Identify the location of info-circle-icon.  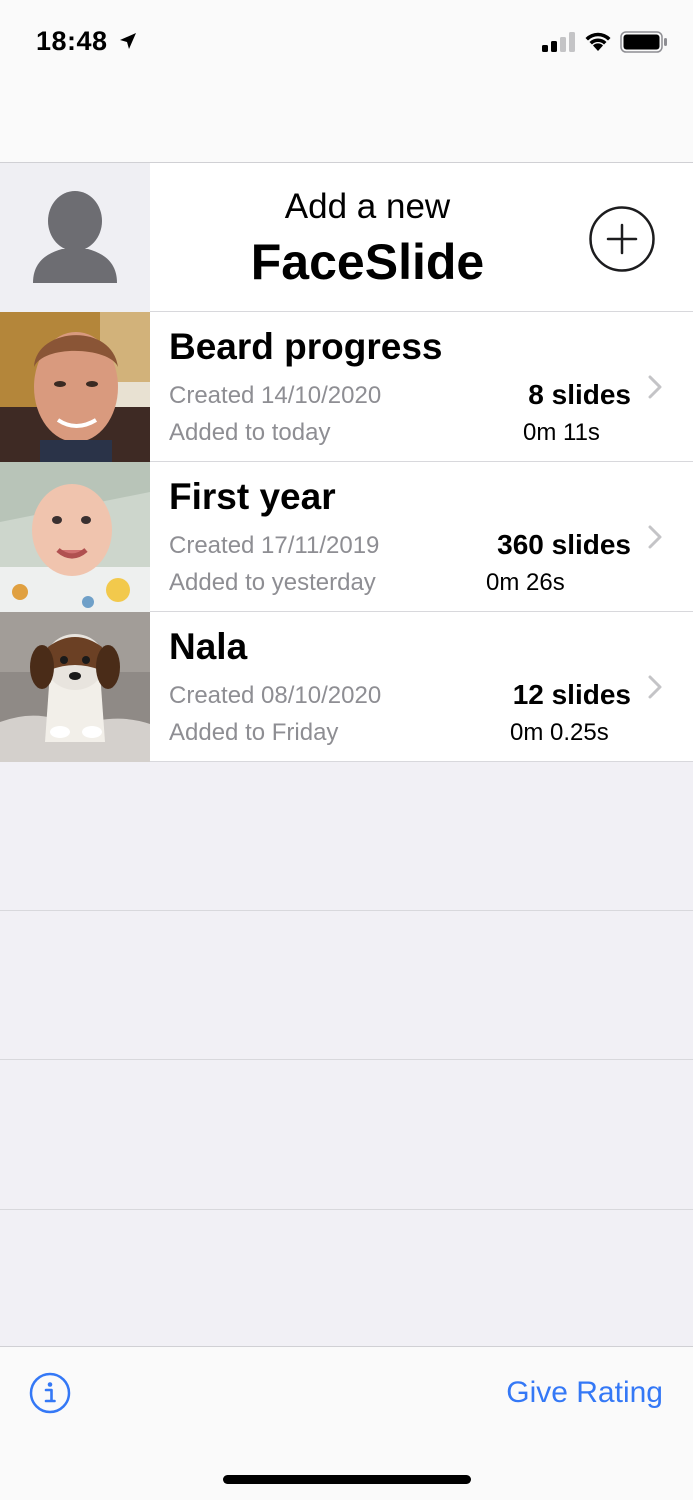
(50, 1393).